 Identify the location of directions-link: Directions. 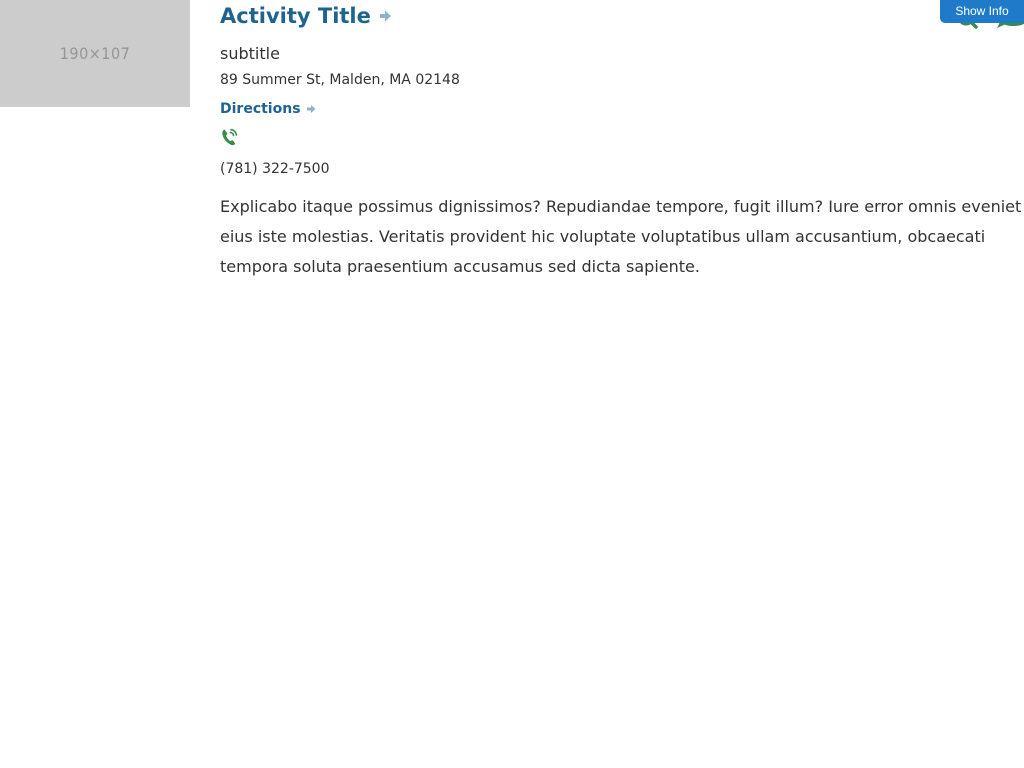
(268, 109).